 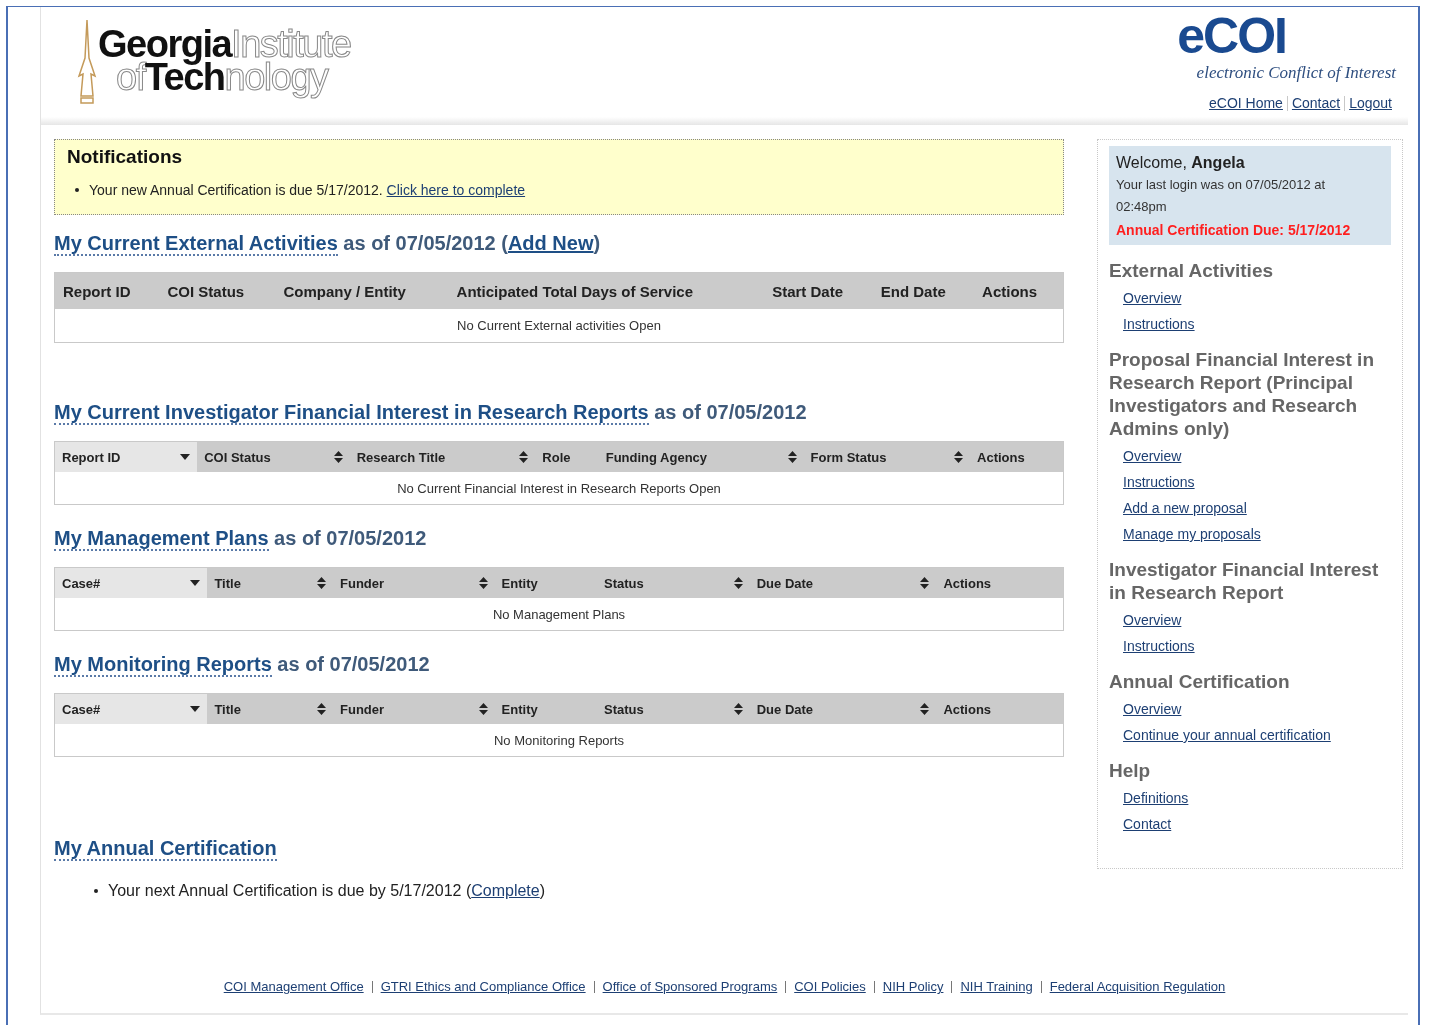 I want to click on complete-link: Complete, so click(x=505, y=890).